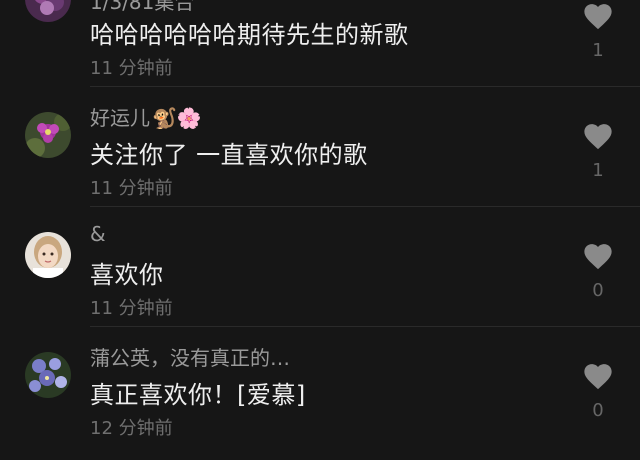 The image size is (640, 460). Describe the element at coordinates (127, 275) in the screenshot. I see `comment-text: 喜欢你` at that location.